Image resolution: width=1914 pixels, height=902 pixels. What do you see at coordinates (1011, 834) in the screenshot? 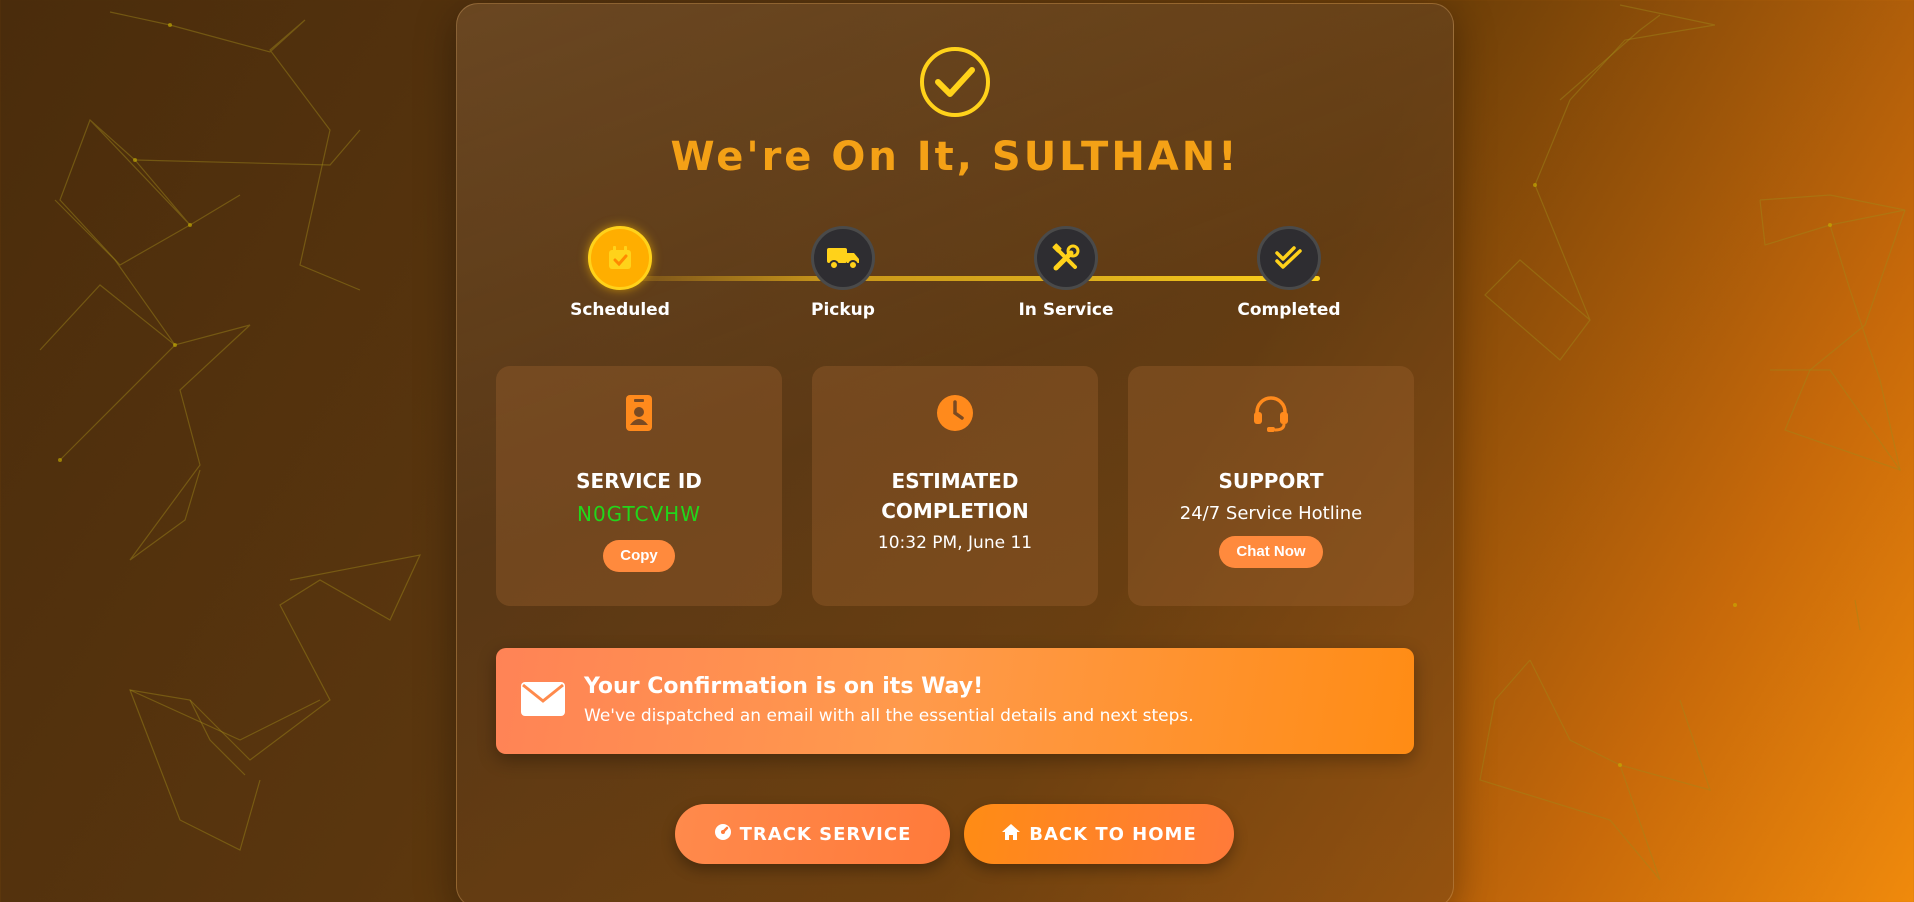
I see `home-icon` at bounding box center [1011, 834].